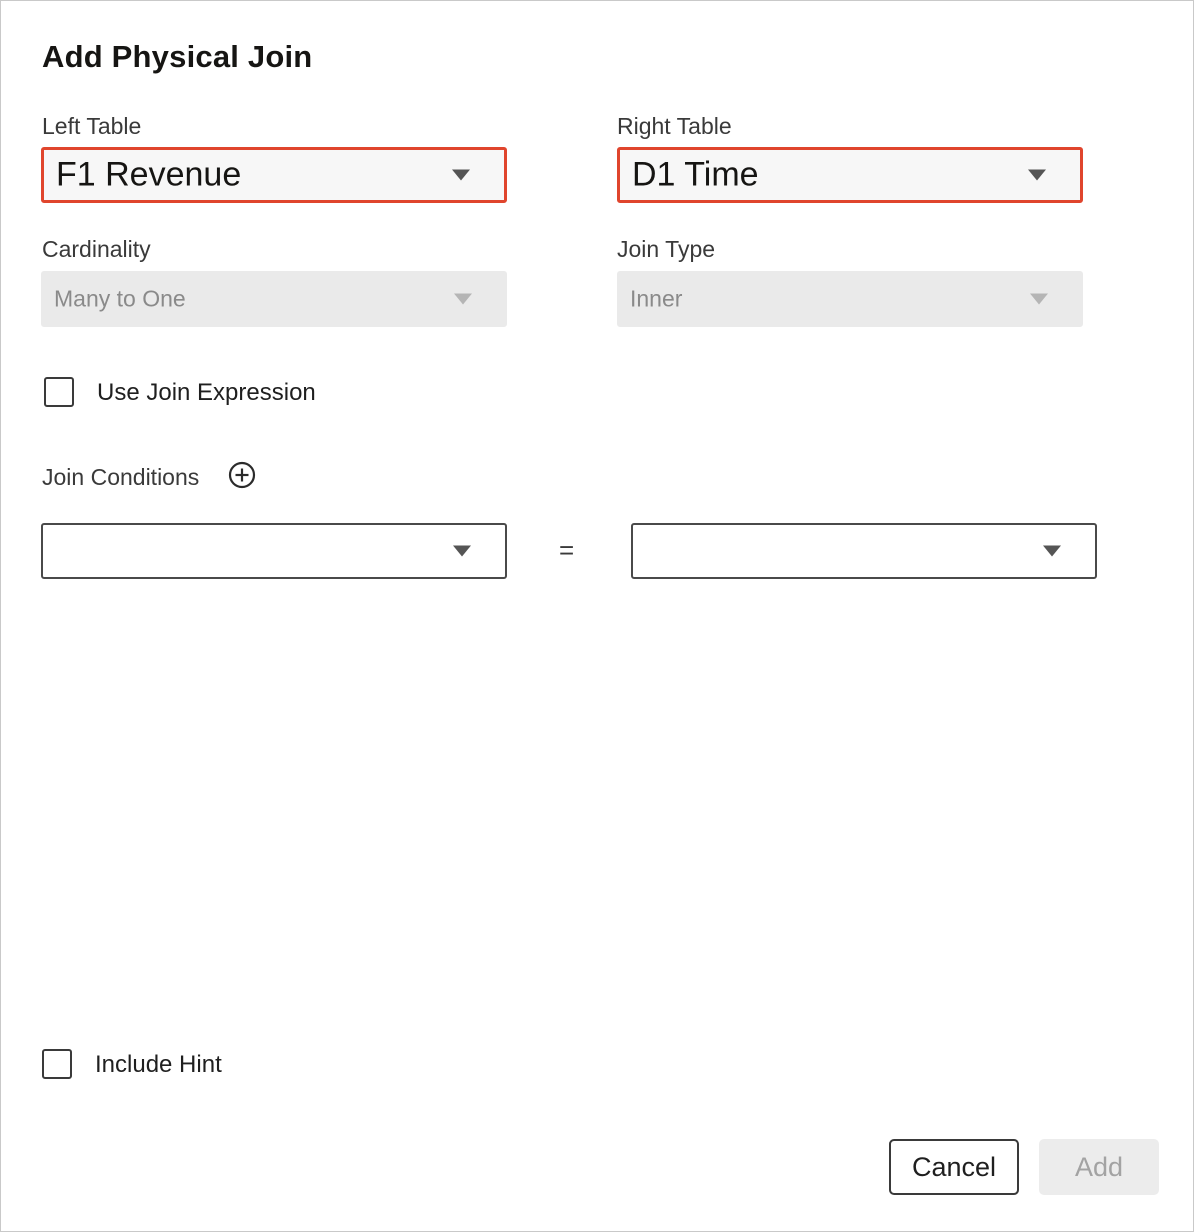  I want to click on left-table-label: Left Table, so click(92, 126).